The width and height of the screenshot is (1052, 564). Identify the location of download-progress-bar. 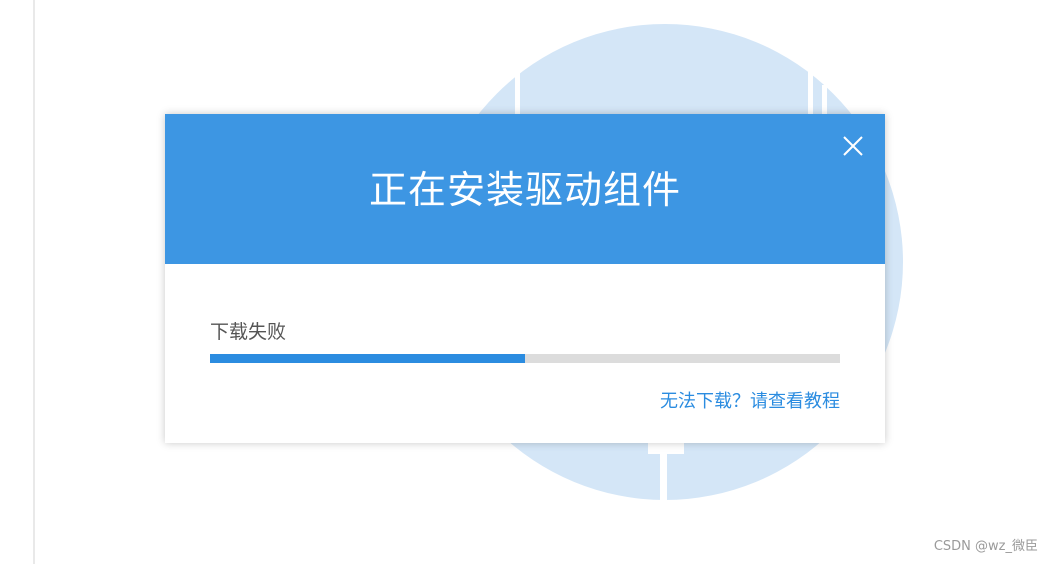
(525, 358).